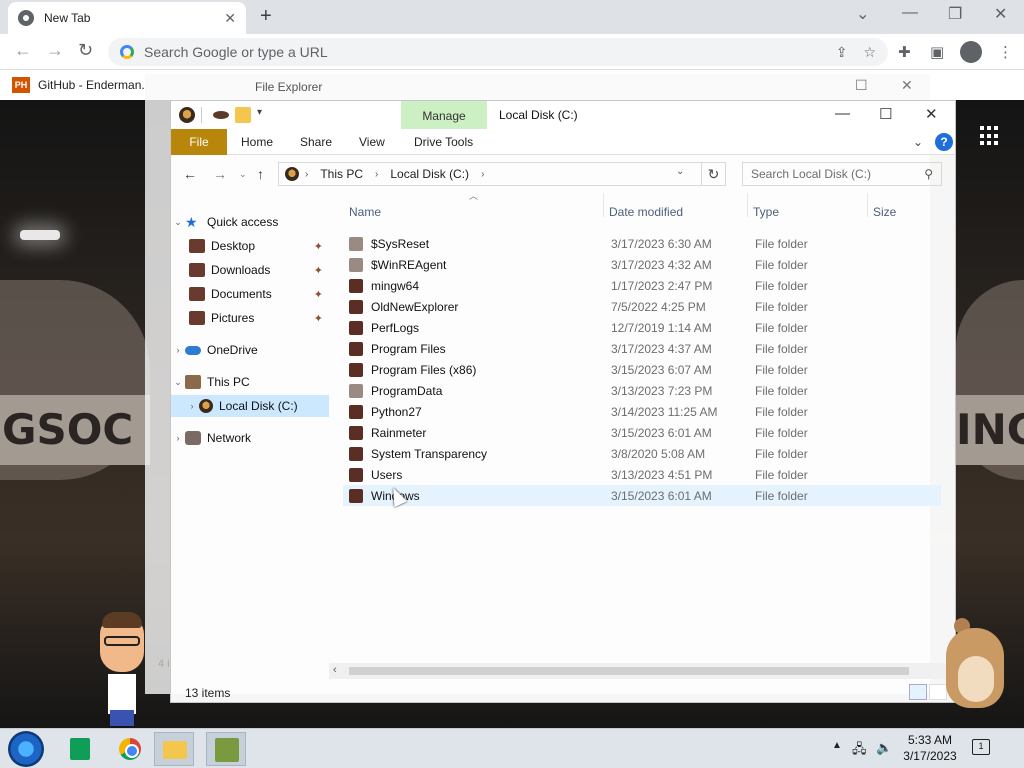  I want to click on new-folder-icon, so click(243, 115).